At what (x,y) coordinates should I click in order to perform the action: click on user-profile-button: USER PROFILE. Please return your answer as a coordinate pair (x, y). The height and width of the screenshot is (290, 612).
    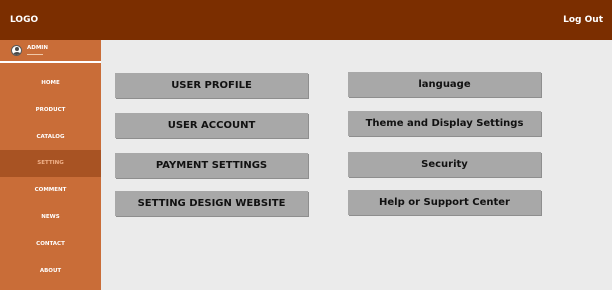
    Looking at the image, I should click on (211, 85).